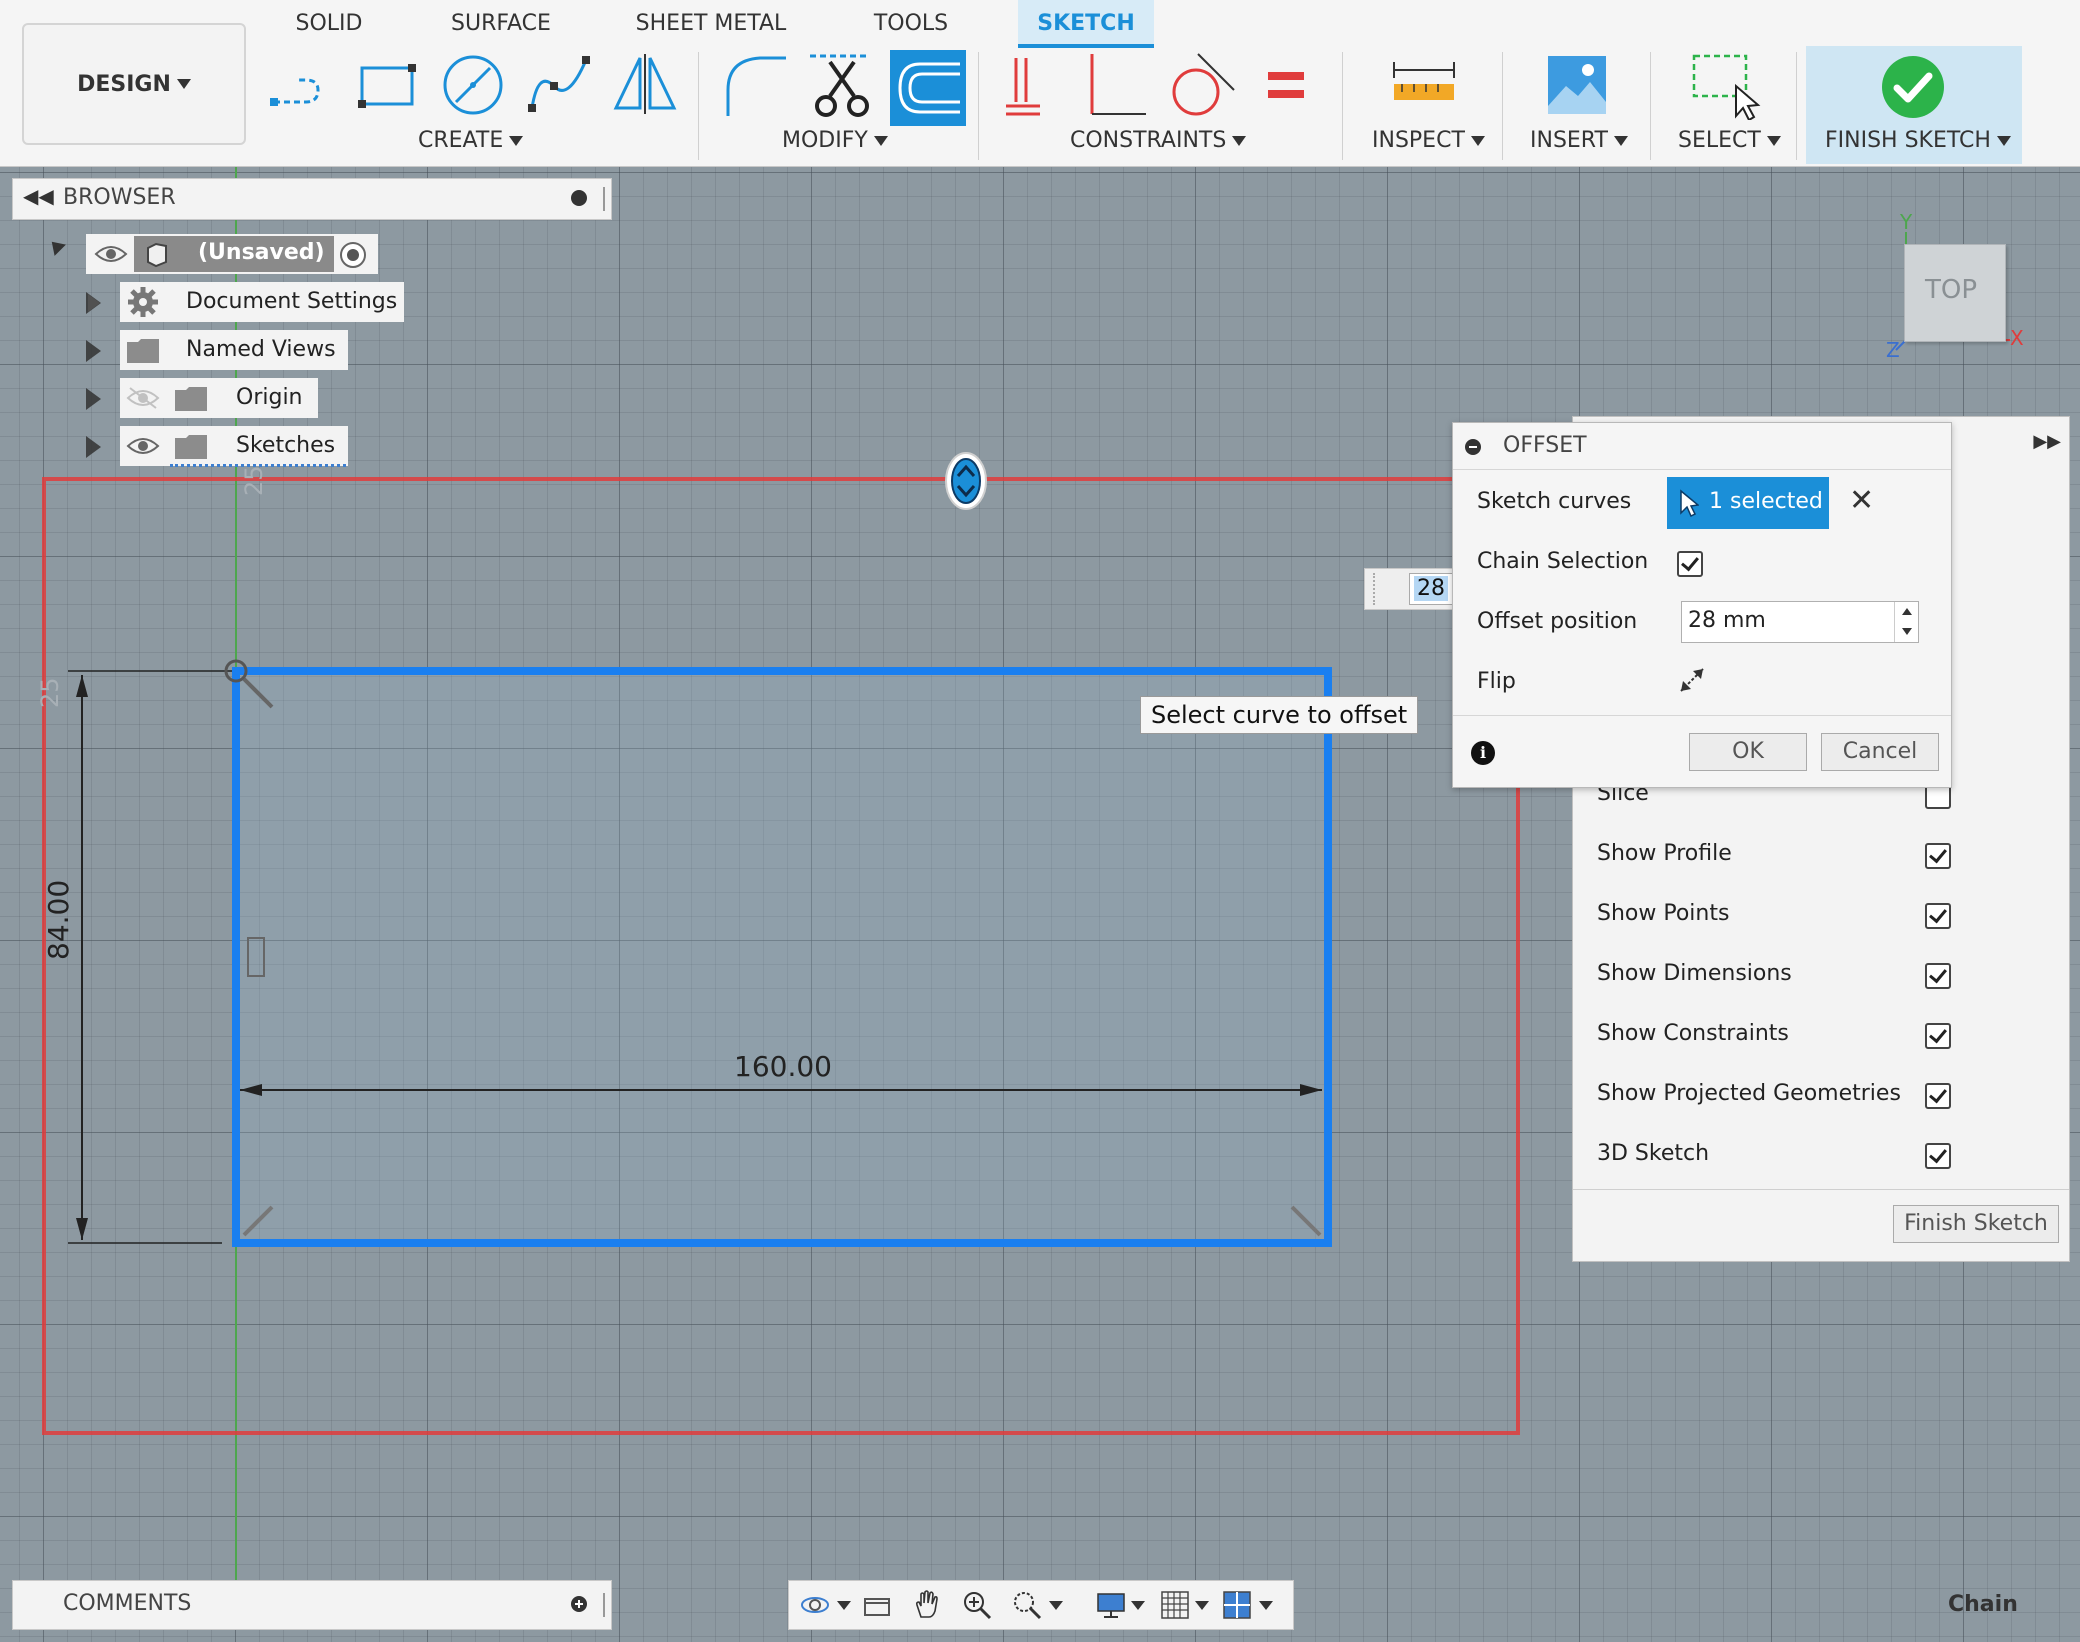 Image resolution: width=2080 pixels, height=1642 pixels. What do you see at coordinates (1379, 589) in the screenshot?
I see `drag-grip` at bounding box center [1379, 589].